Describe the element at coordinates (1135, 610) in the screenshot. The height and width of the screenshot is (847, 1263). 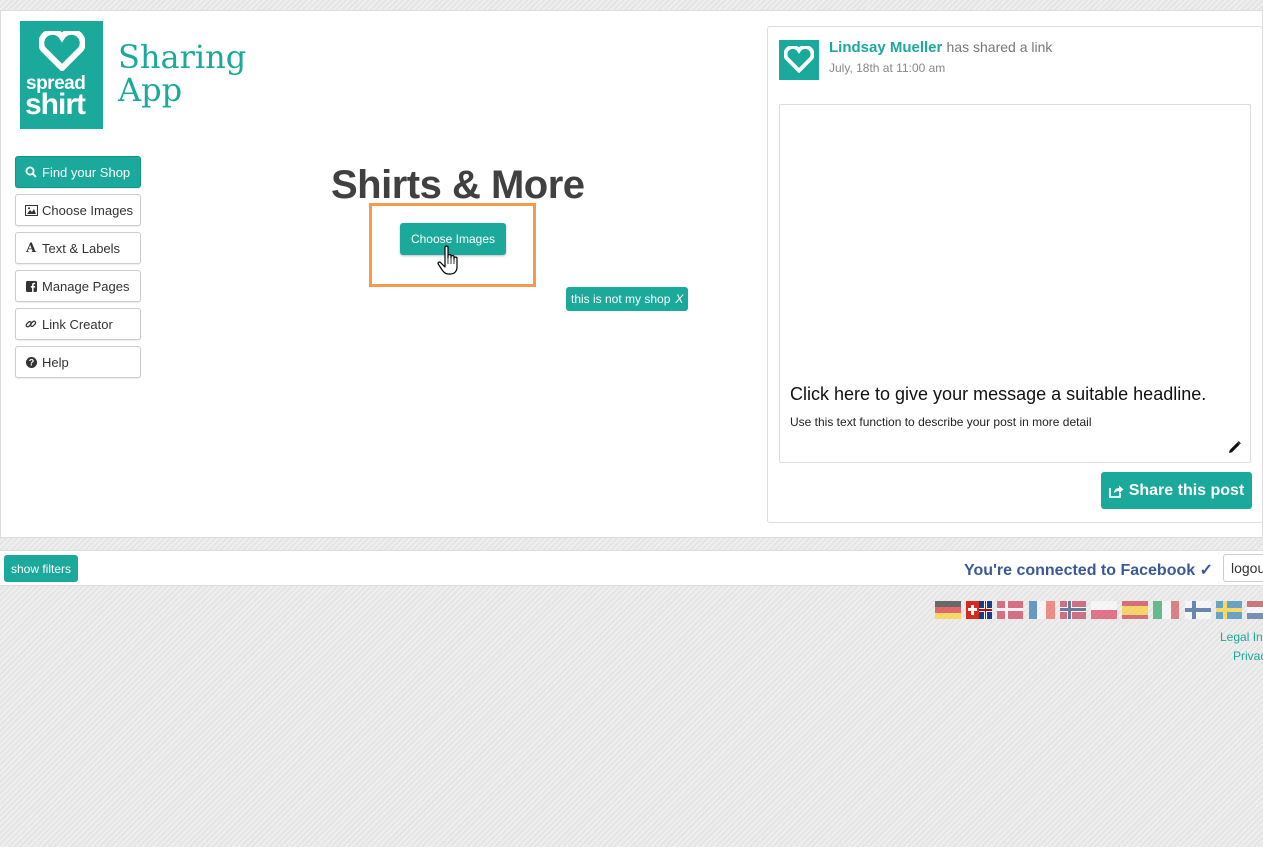
I see `flag-es-icon` at that location.